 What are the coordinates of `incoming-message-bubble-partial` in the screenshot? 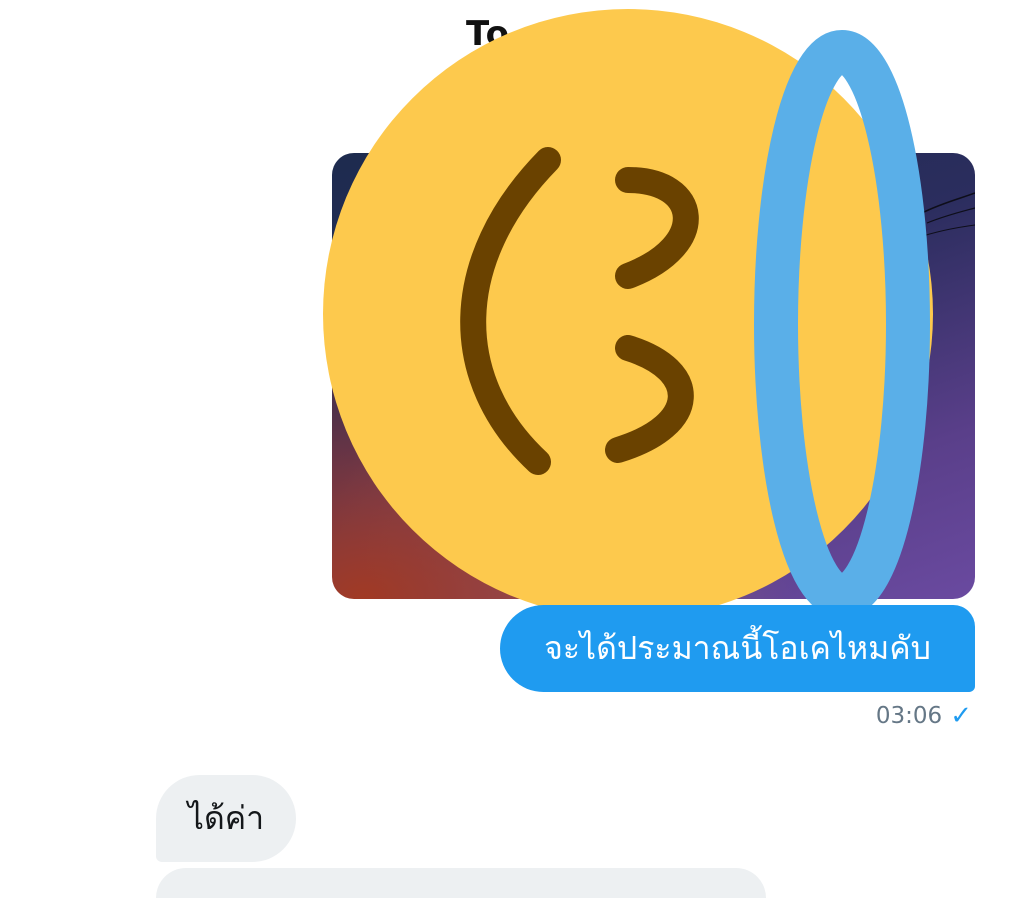 It's located at (461, 883).